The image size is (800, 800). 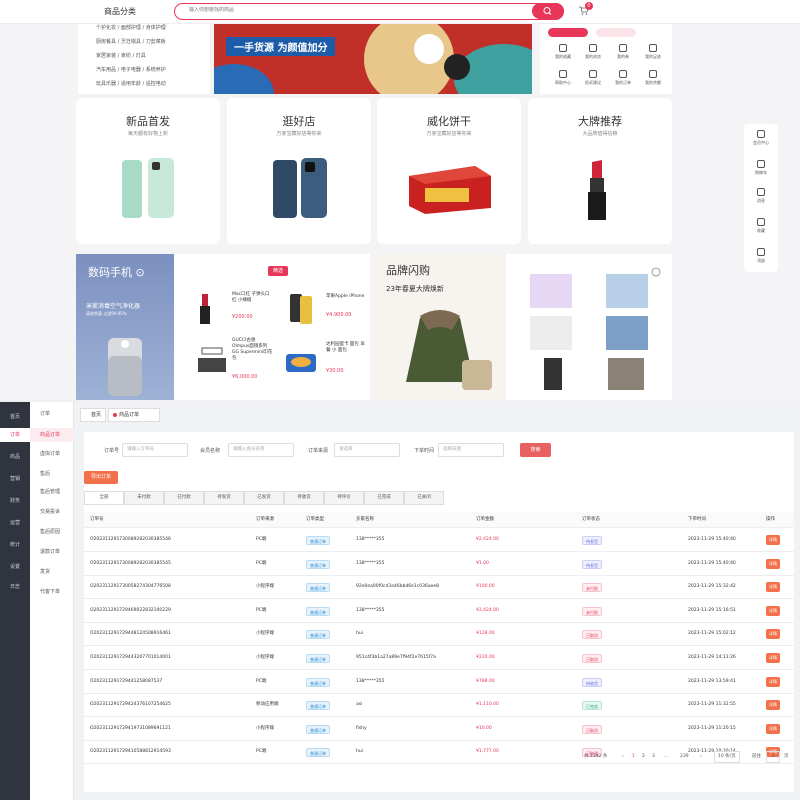 I want to click on goto-page-input: 1, so click(x=773, y=757).